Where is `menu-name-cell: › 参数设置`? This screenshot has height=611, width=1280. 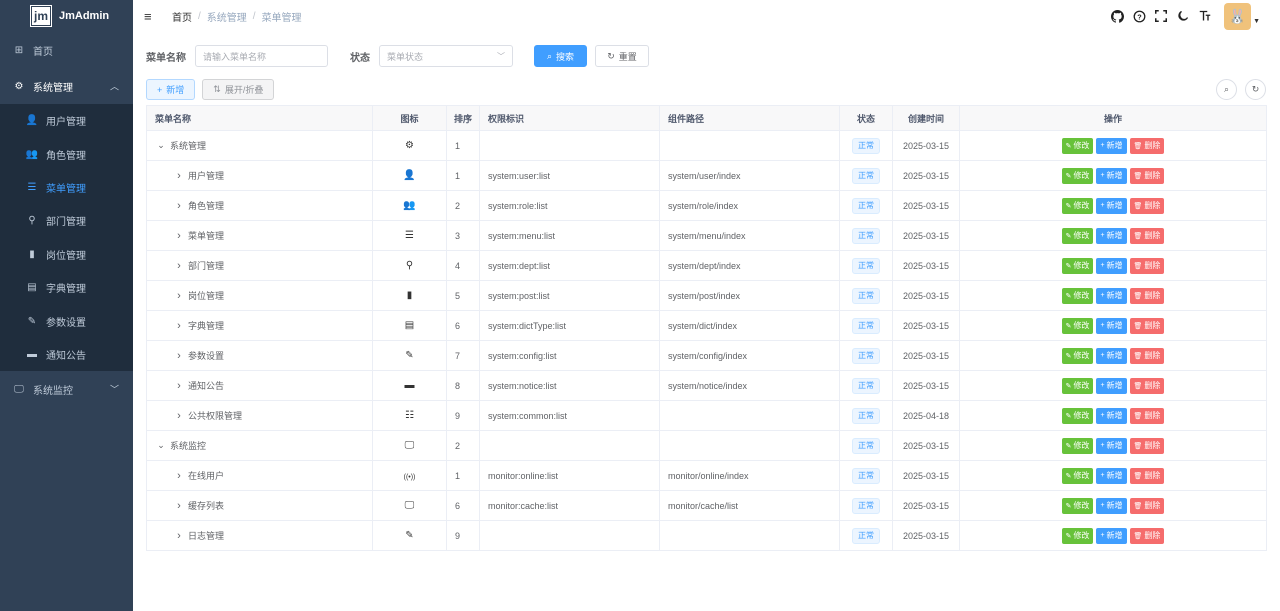 menu-name-cell: › 参数设置 is located at coordinates (259, 355).